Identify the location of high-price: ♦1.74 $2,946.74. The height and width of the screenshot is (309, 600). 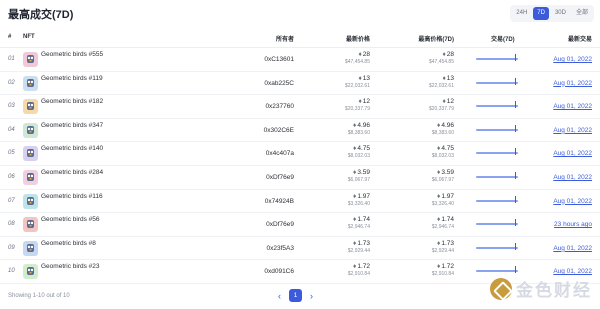
(443, 223).